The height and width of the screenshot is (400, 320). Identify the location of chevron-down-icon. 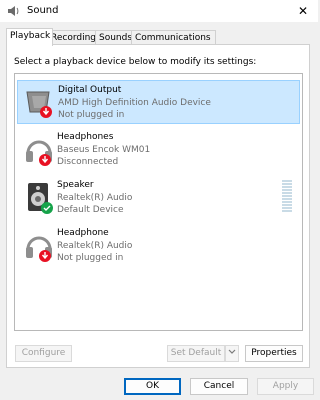
(232, 353).